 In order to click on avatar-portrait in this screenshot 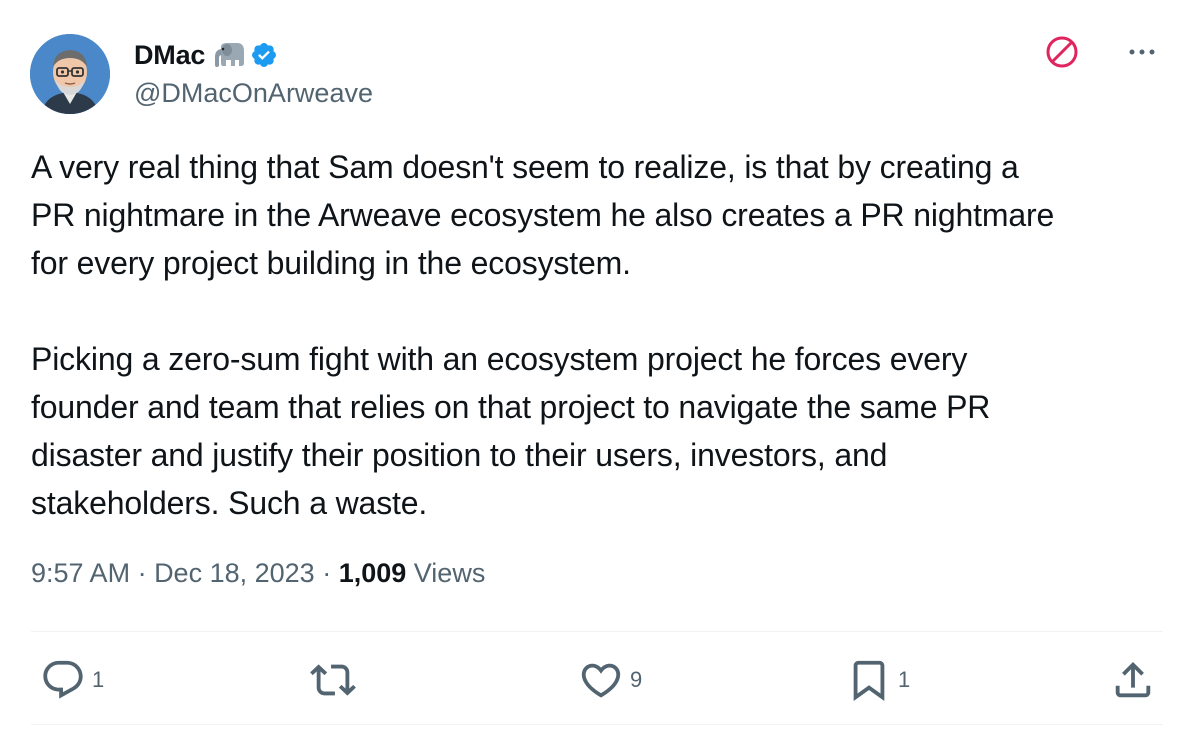, I will do `click(70, 74)`.